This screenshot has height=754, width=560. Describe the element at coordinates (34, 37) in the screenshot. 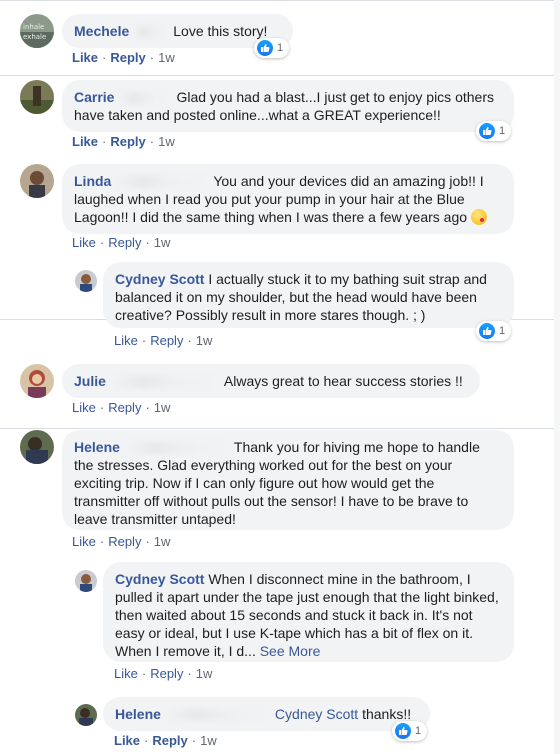

I see `svg-text: exhale` at that location.